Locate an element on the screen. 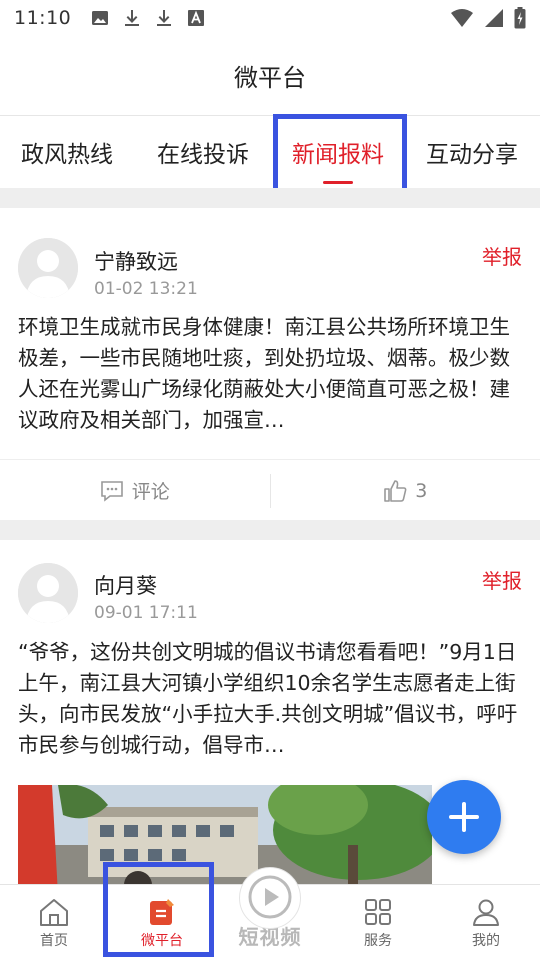 The height and width of the screenshot is (960, 540). play-icon is located at coordinates (270, 896).